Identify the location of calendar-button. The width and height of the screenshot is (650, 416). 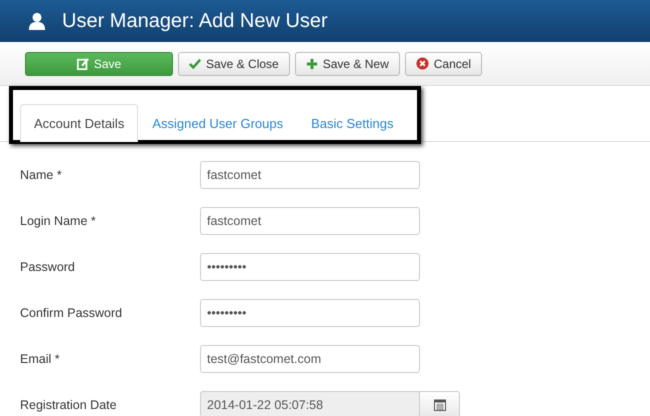
(440, 403).